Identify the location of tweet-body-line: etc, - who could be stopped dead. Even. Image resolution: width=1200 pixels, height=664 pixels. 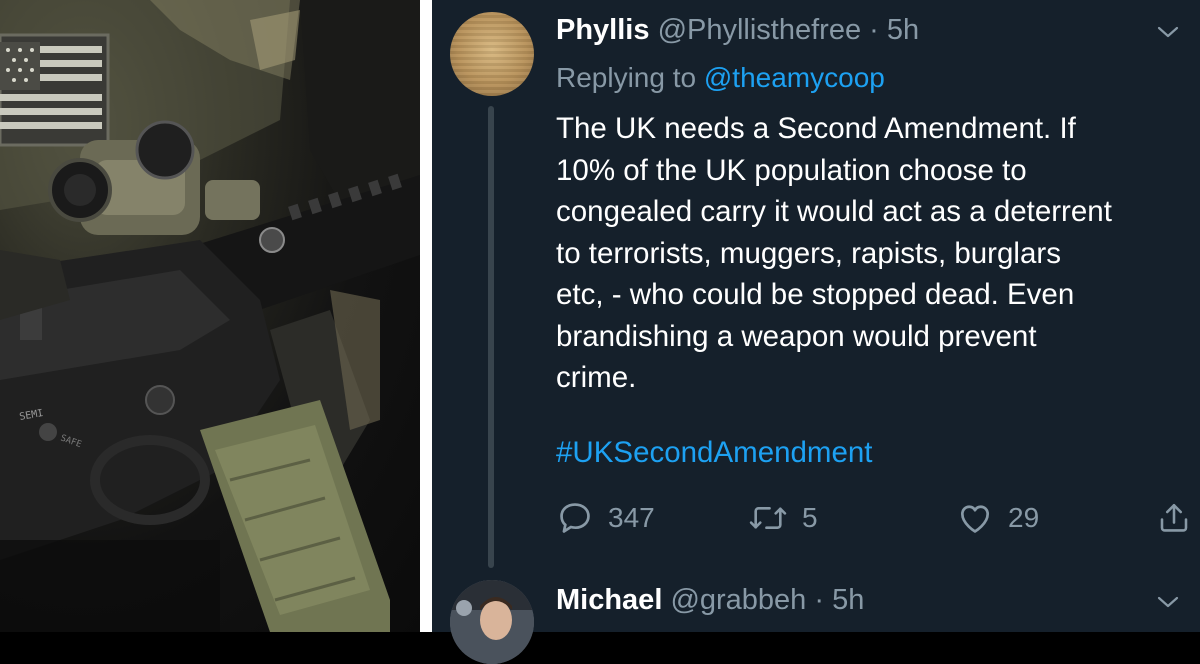
(815, 294).